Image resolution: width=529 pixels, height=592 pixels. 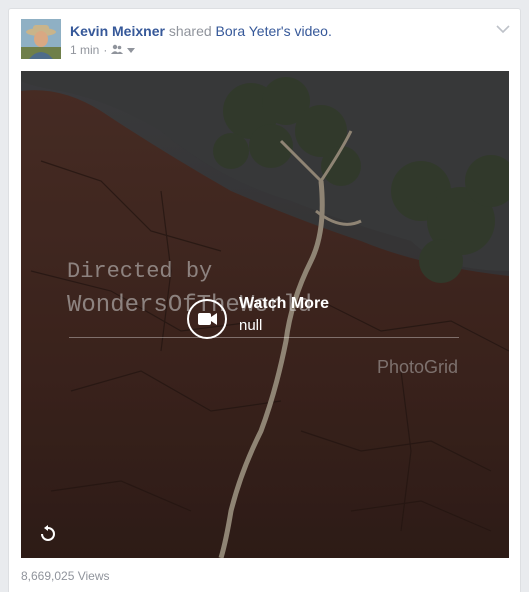 I want to click on author-avatar, so click(x=41, y=39).